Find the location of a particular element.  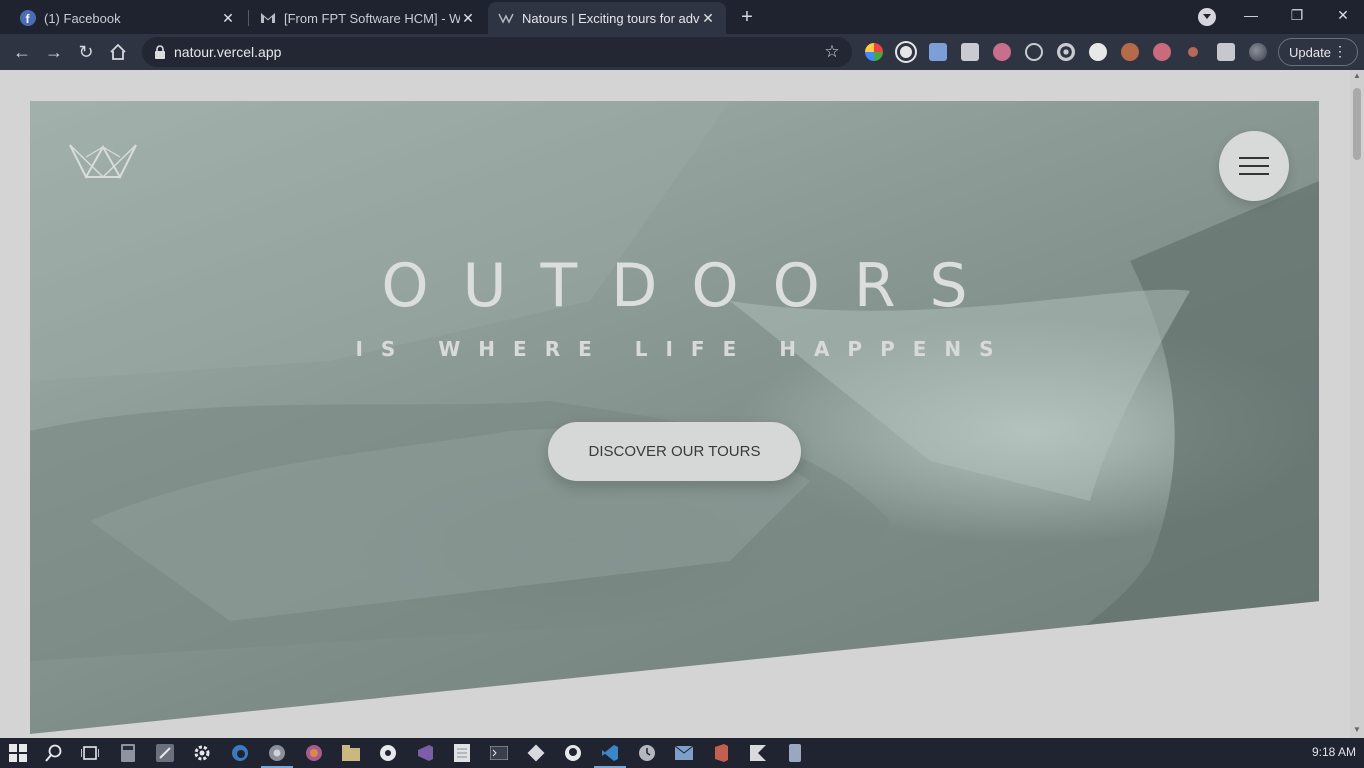

url-text: natour.vercel.app is located at coordinates (228, 52).